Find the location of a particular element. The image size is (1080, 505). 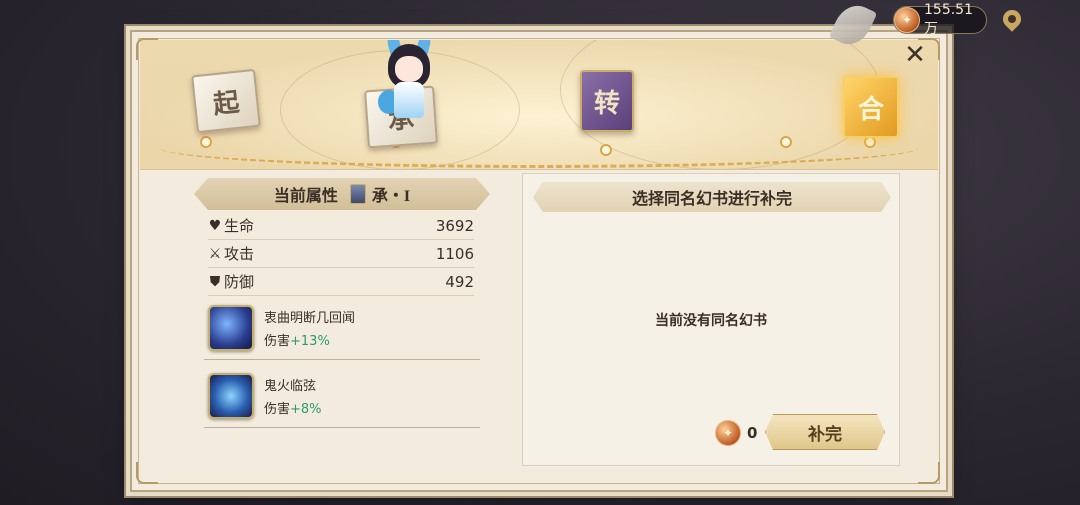

cost-display: ✦ 0 is located at coordinates (741, 433).